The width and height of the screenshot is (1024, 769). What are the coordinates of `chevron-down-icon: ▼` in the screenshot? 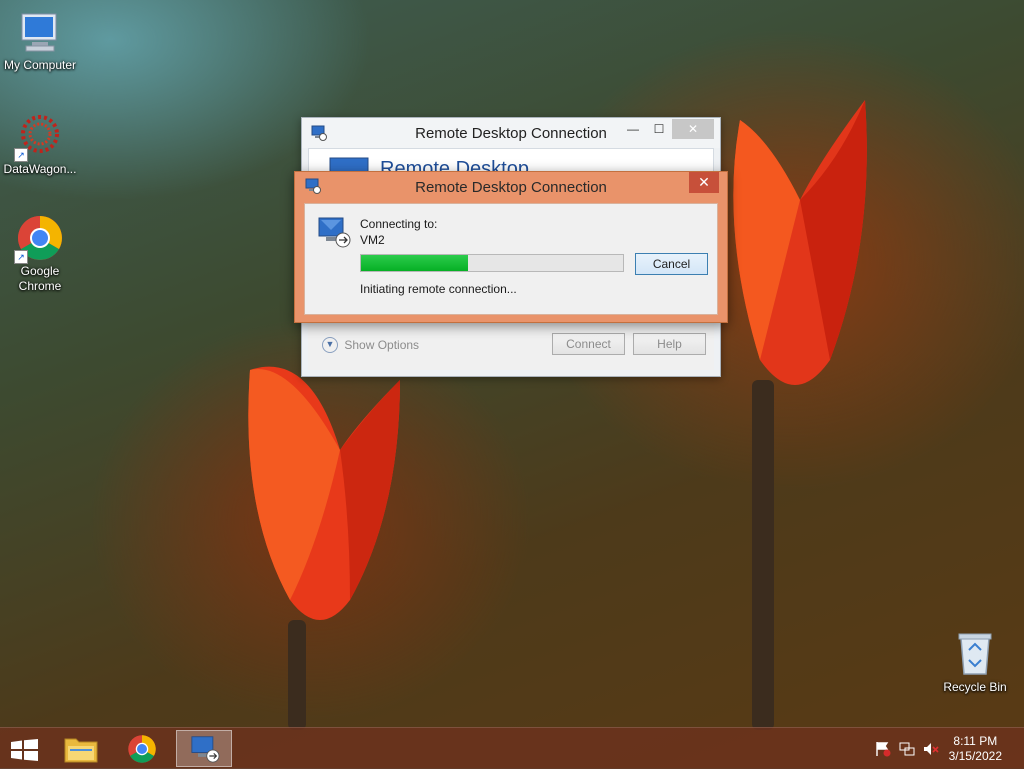 It's located at (330, 345).